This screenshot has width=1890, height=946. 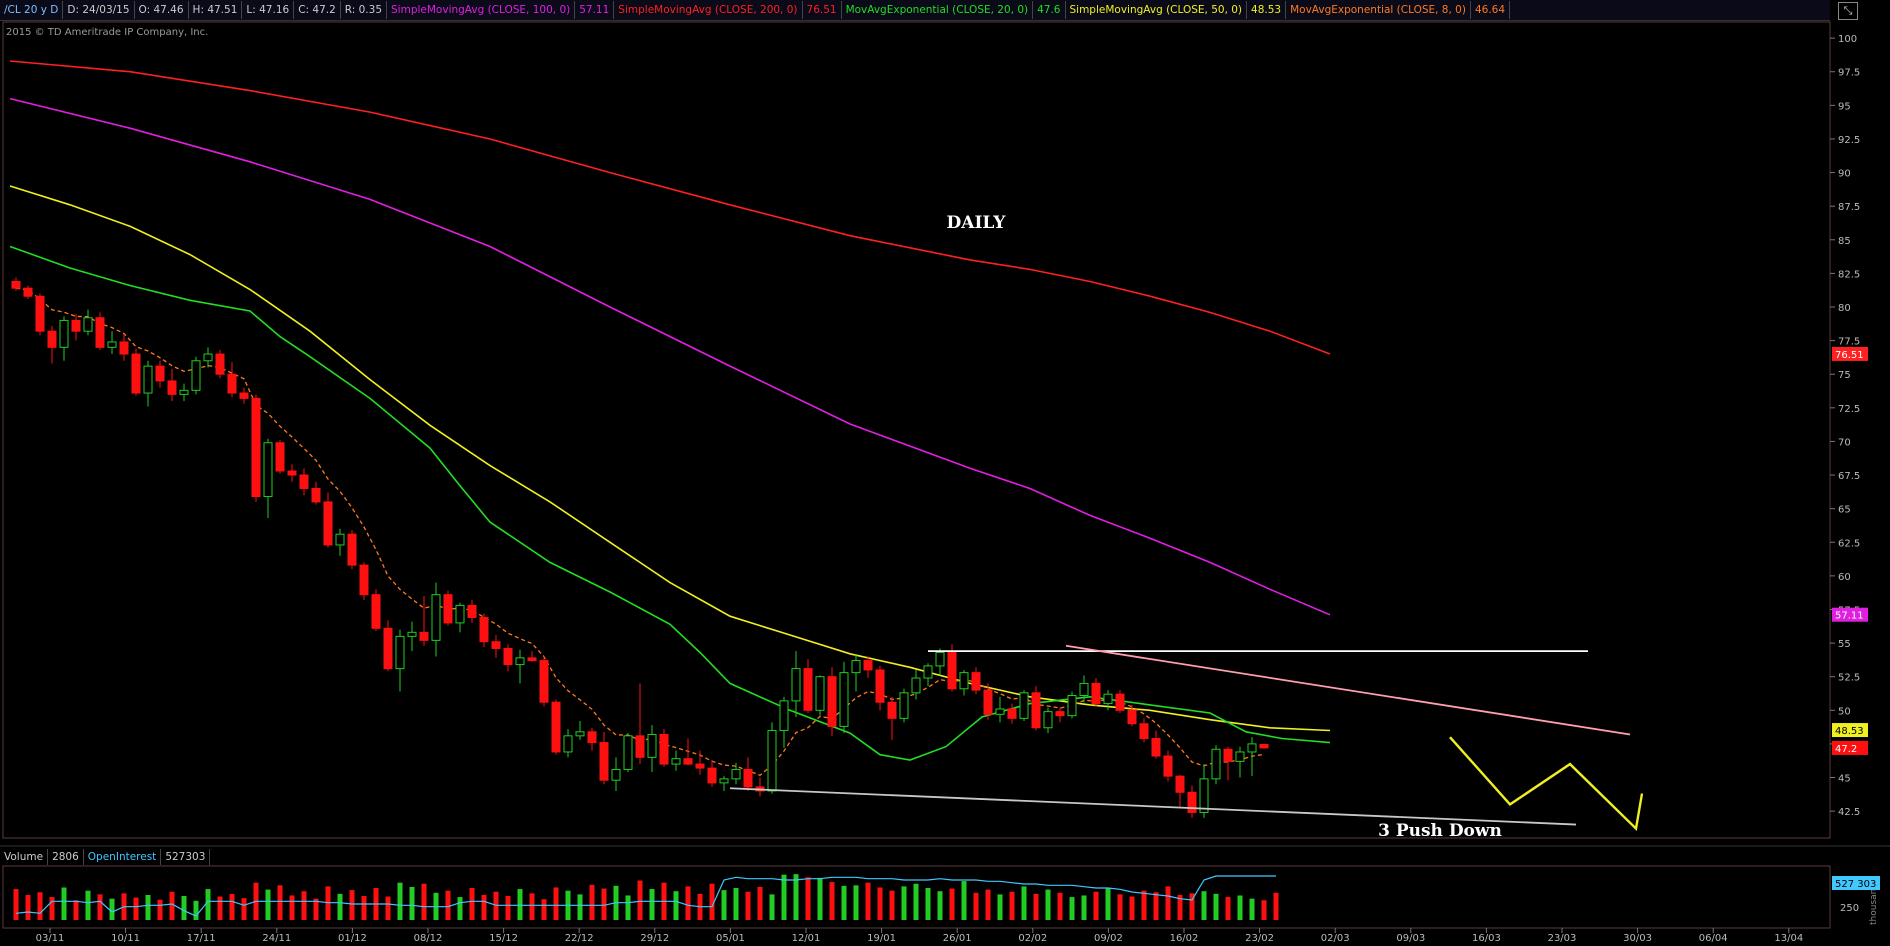 What do you see at coordinates (123, 857) in the screenshot?
I see `open-interest-label: OpenInterest` at bounding box center [123, 857].